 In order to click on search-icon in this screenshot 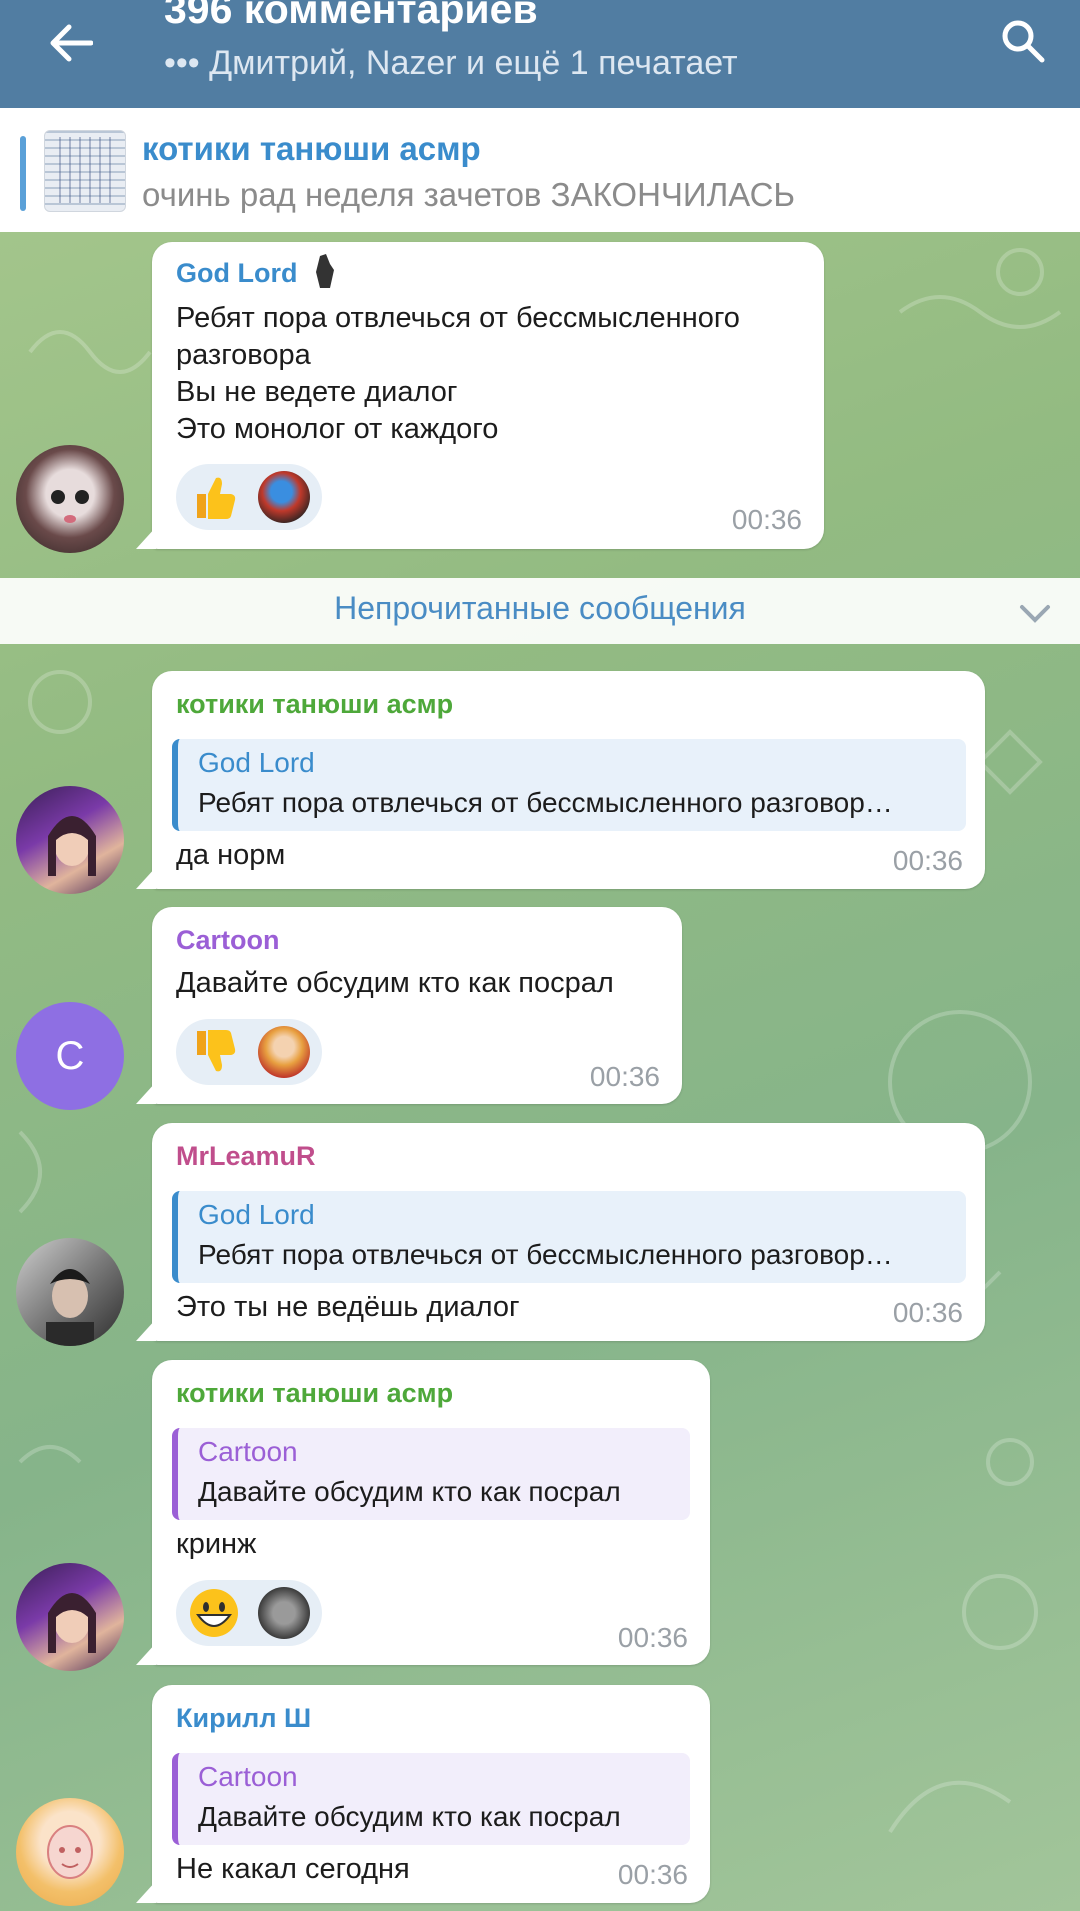, I will do `click(1023, 41)`.